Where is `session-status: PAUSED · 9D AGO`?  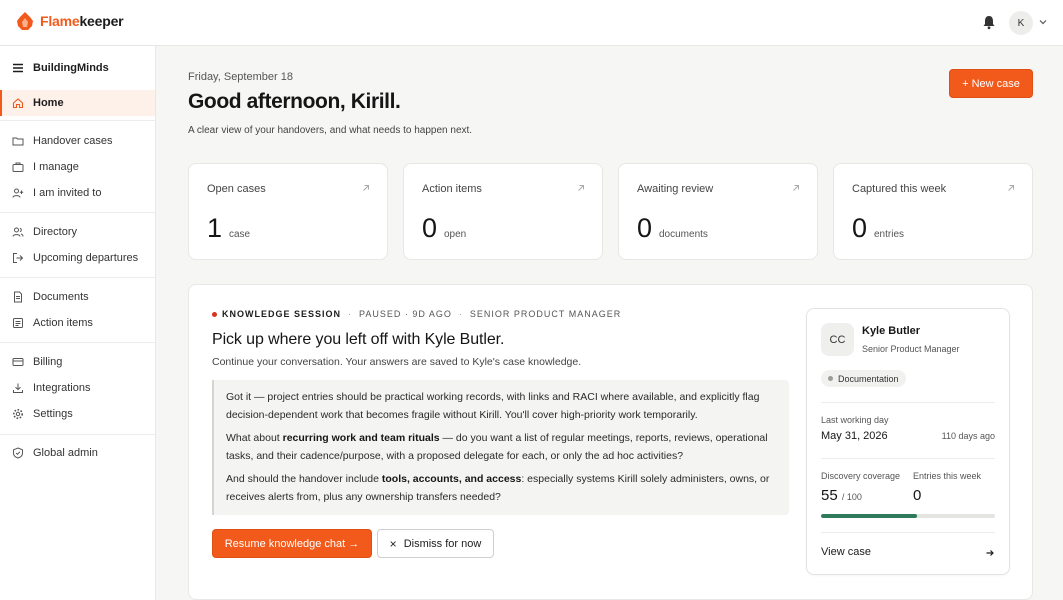 session-status: PAUSED · 9D AGO is located at coordinates (405, 314).